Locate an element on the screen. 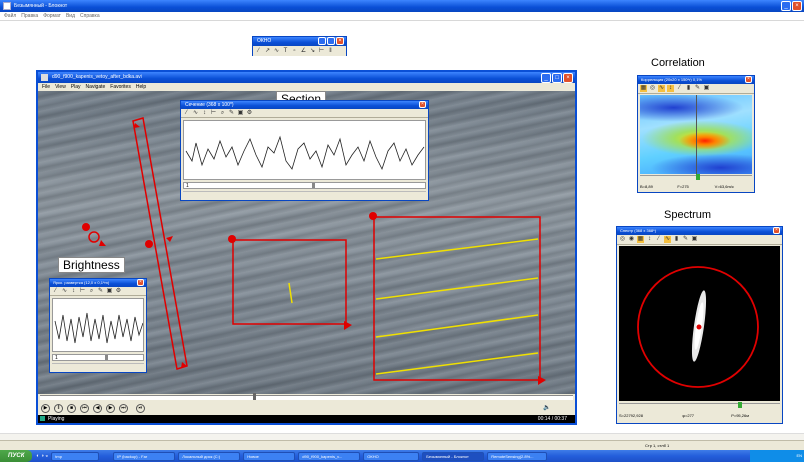  spectrum-toolbar: ◎ ◉ ▦ ↕ ⁄ ∿ ▮ ✎ ▣ is located at coordinates (699, 240).